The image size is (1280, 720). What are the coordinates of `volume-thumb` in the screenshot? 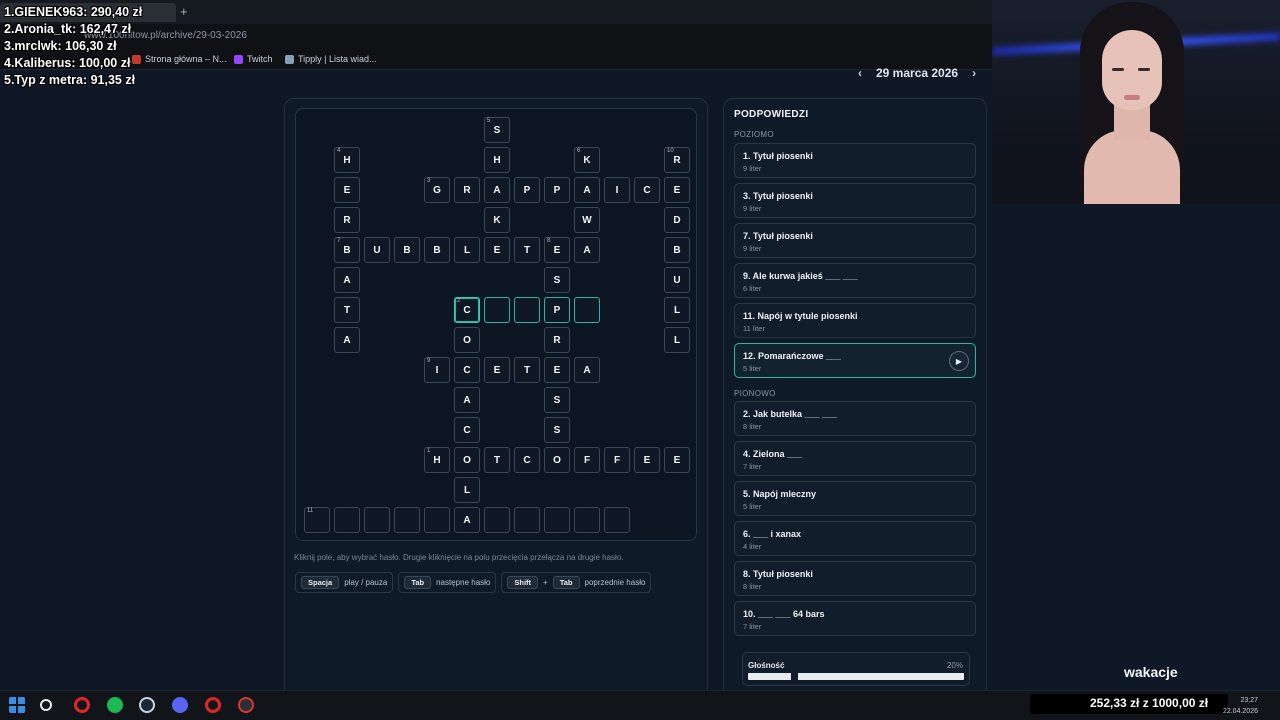 It's located at (794, 676).